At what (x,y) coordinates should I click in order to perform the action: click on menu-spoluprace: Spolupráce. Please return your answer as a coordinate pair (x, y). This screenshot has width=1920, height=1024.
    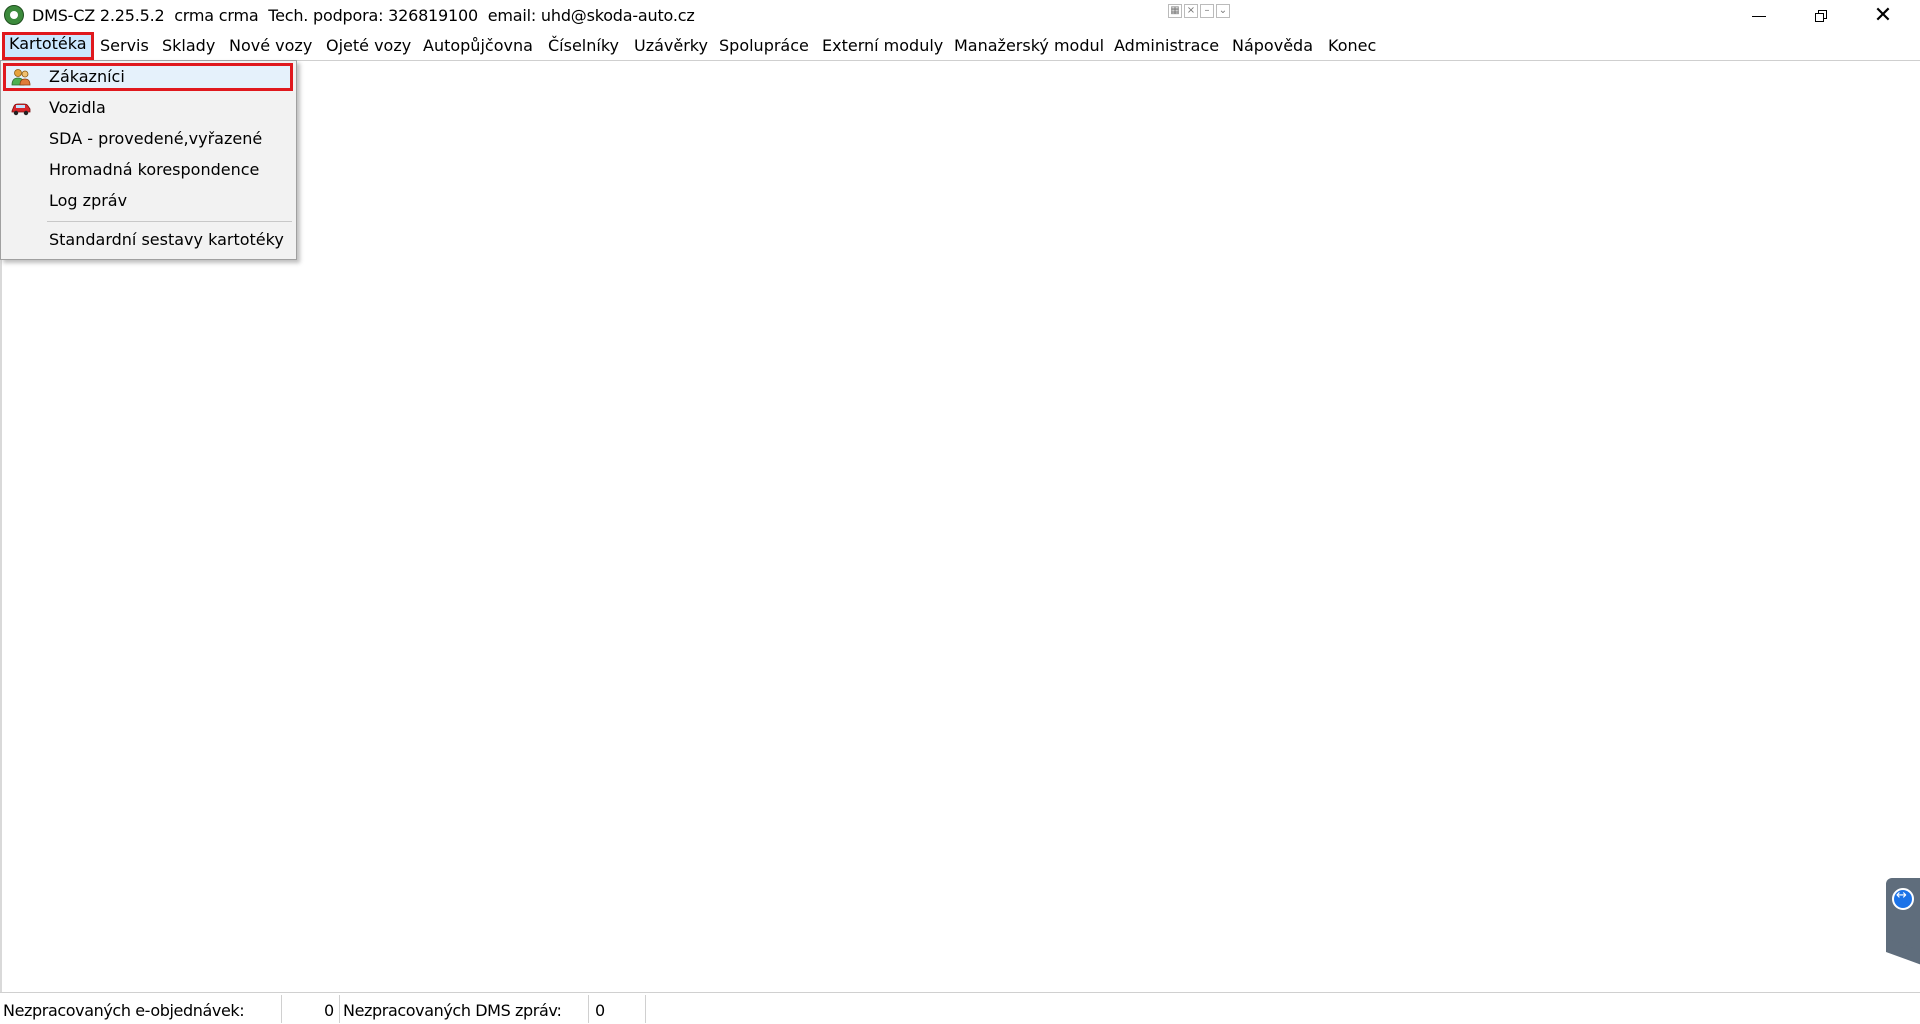
    Looking at the image, I should click on (764, 46).